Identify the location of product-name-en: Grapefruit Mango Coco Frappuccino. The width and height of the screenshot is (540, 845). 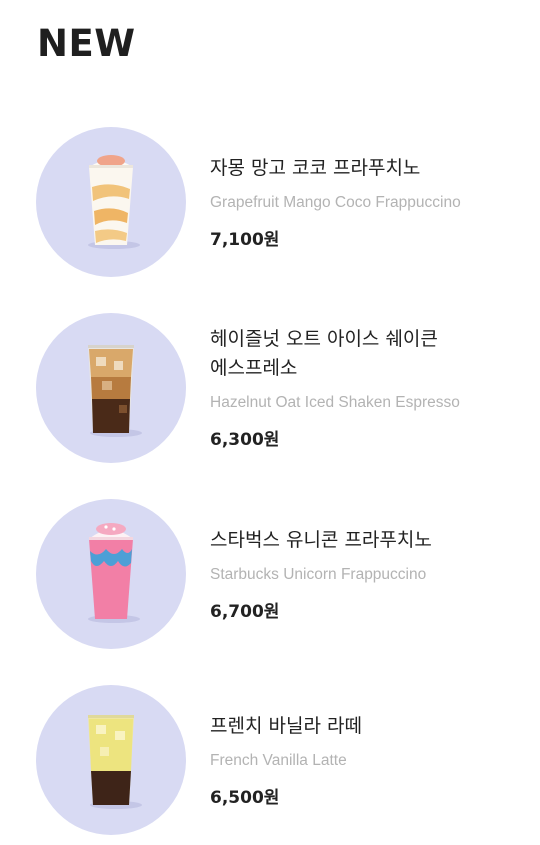
(335, 202).